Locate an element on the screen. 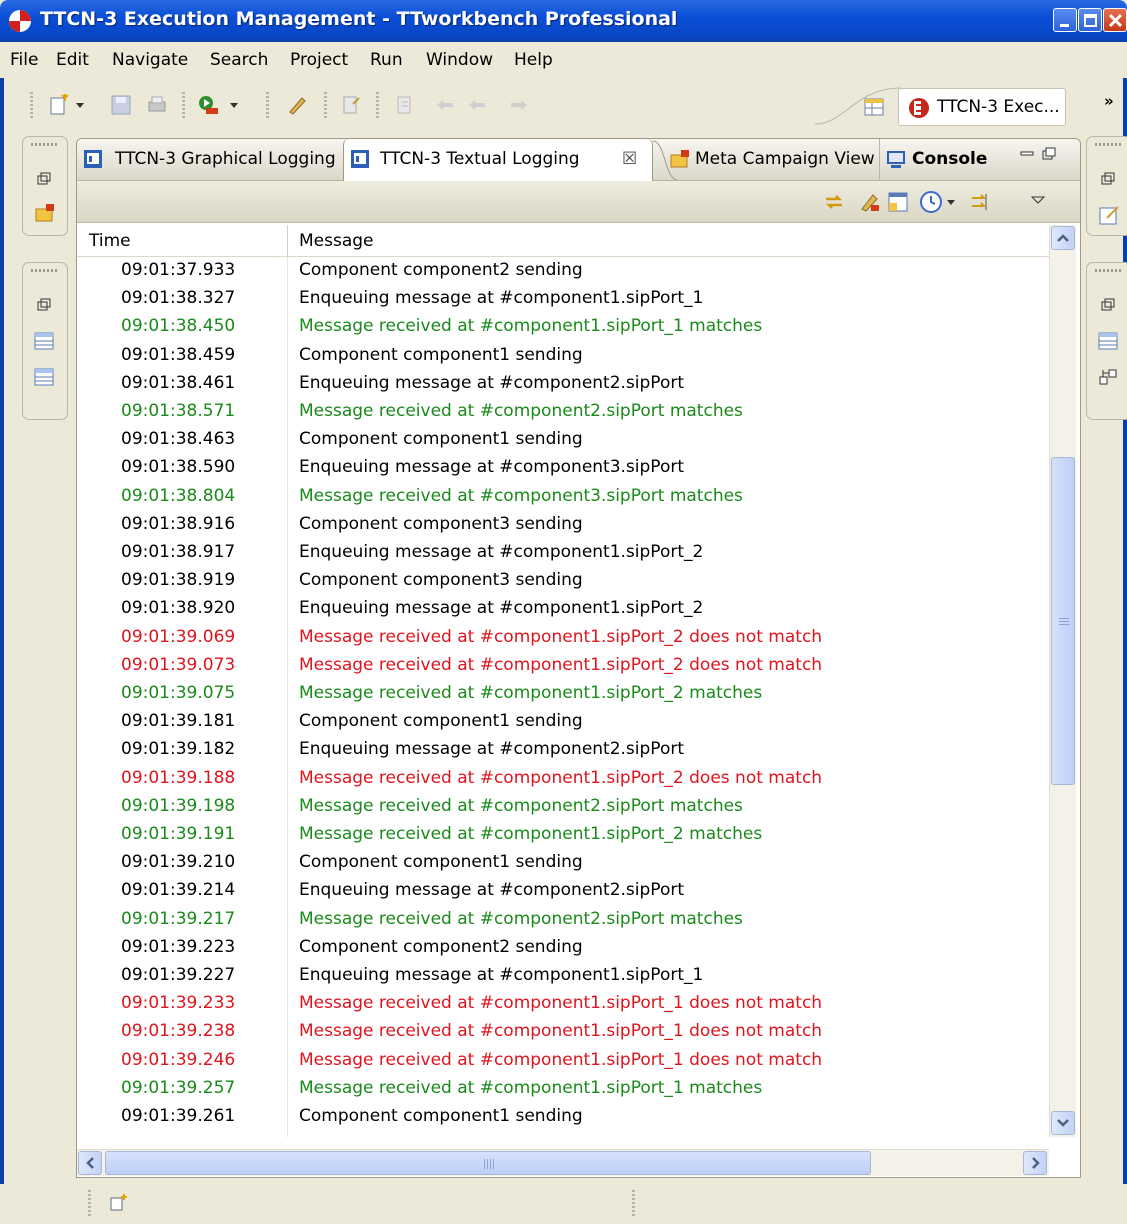 This screenshot has height=1224, width=1127. tab-graphical-logging: TTCN-3 Graphical Logging is located at coordinates (209, 160).